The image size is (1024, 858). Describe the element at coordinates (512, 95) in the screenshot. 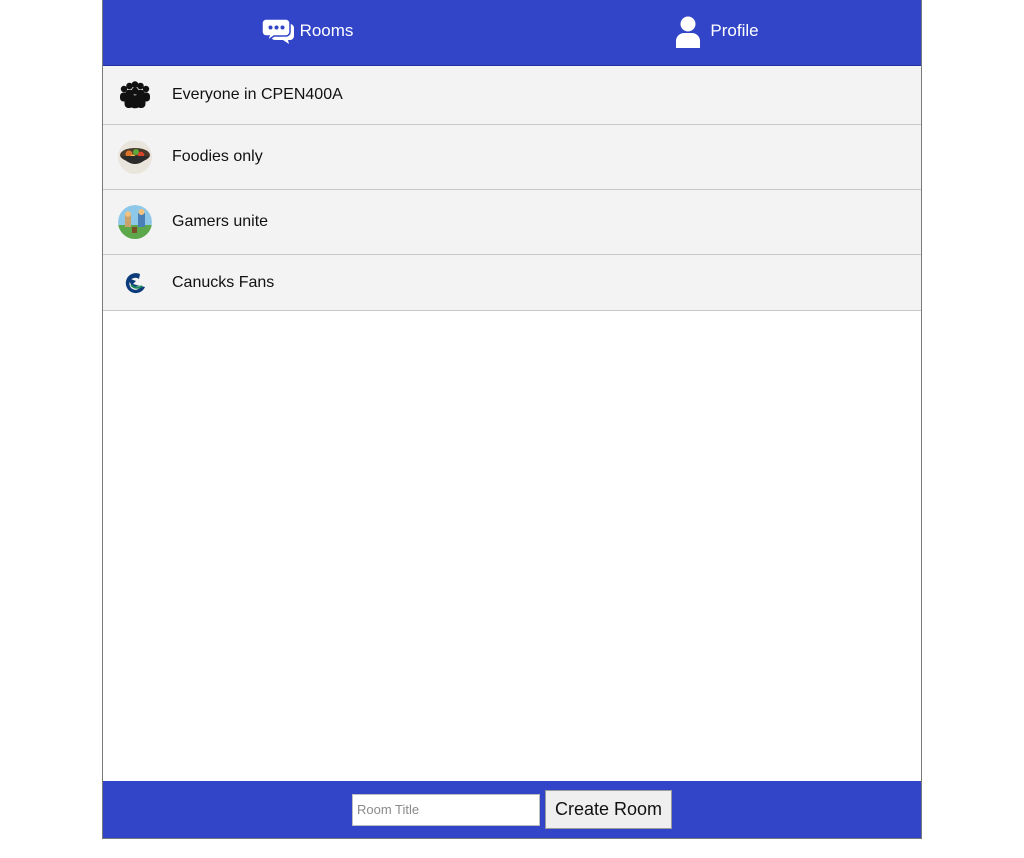

I see `room-item-everyone: Everyone in CPEN400A` at that location.